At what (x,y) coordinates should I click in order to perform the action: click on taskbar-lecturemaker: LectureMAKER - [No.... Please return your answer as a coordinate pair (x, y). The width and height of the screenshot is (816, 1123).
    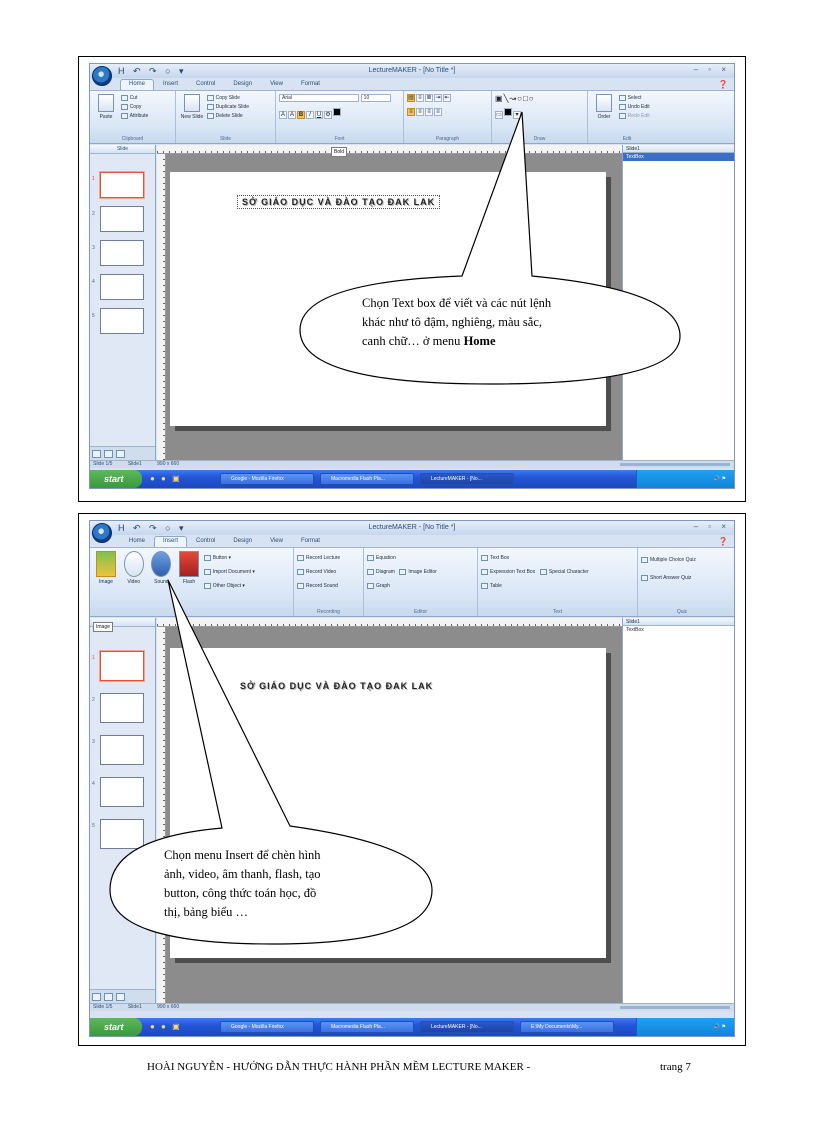
    Looking at the image, I should click on (467, 1027).